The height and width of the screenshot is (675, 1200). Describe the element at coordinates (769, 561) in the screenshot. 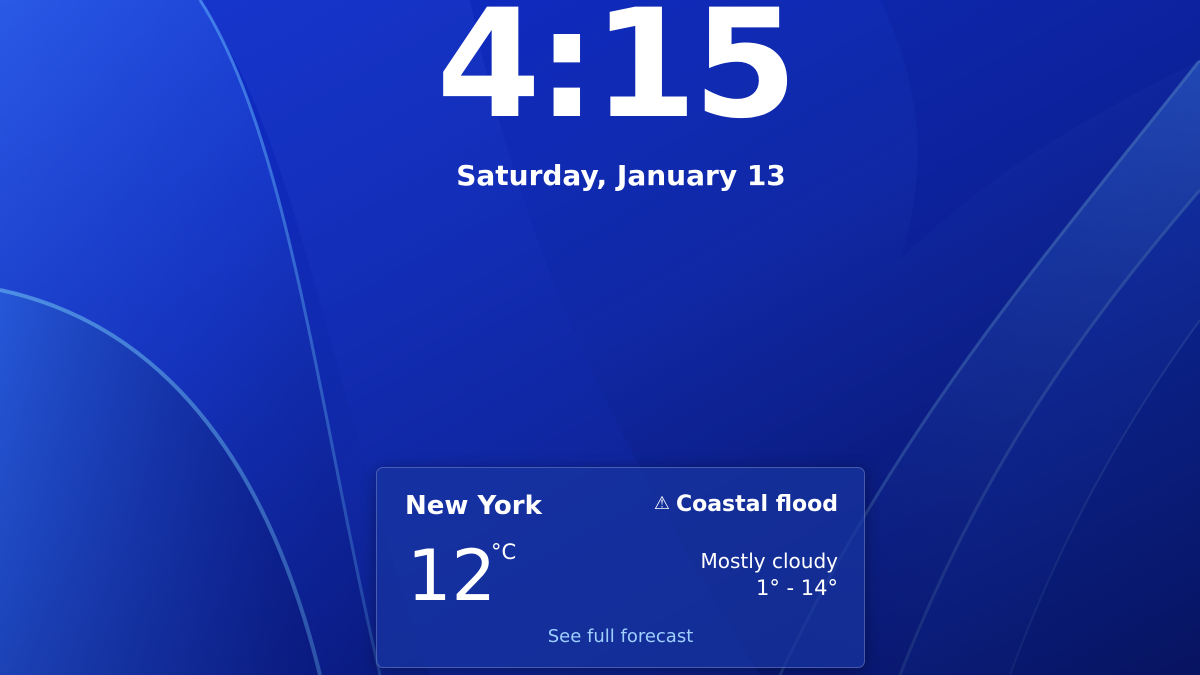

I see `weather-condition: Mostly cloudy` at that location.